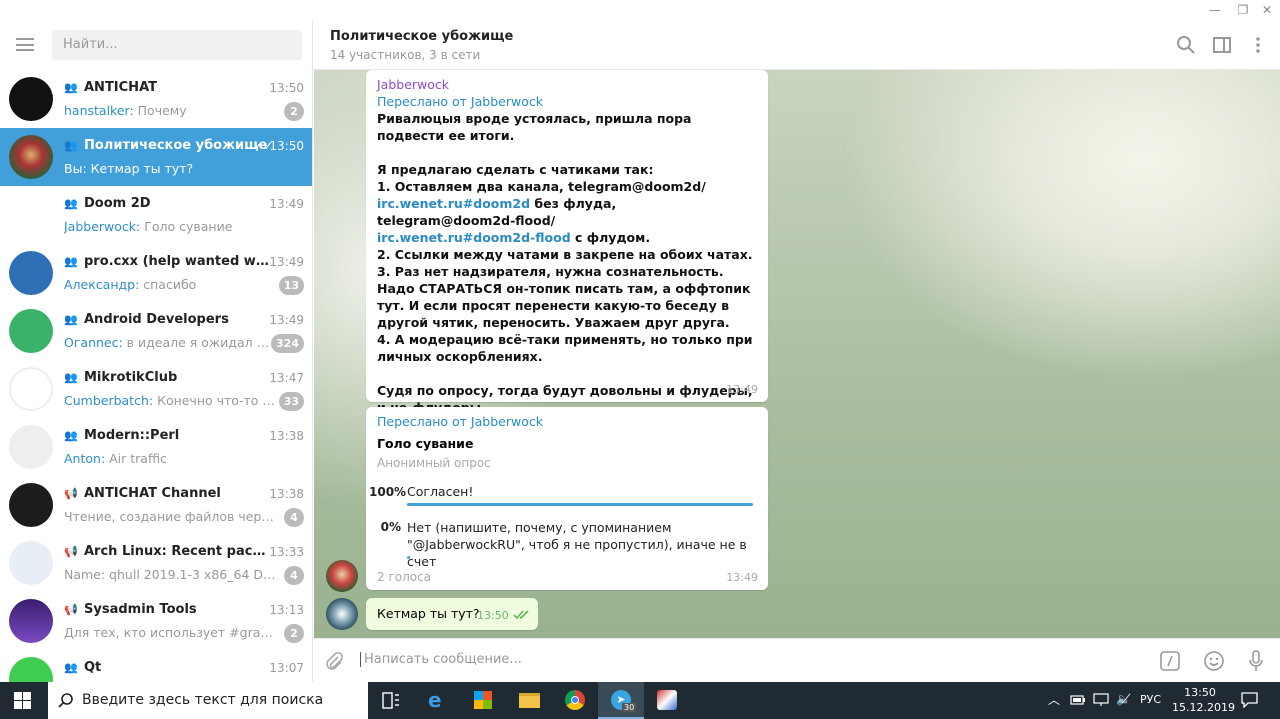  Describe the element at coordinates (342, 614) in the screenshot. I see `own-avatar` at that location.